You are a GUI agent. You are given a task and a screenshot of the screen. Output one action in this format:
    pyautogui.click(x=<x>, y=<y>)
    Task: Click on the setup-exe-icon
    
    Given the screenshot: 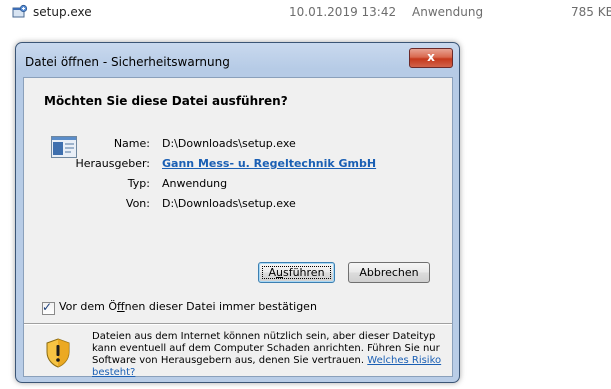 What is the action you would take?
    pyautogui.click(x=20, y=11)
    